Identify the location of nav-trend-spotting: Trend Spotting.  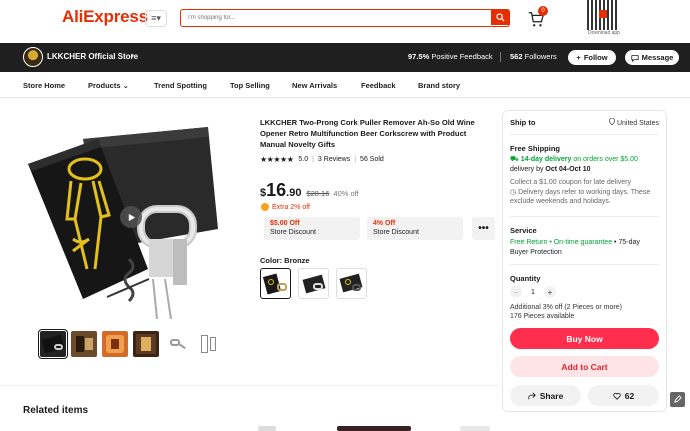
(180, 85).